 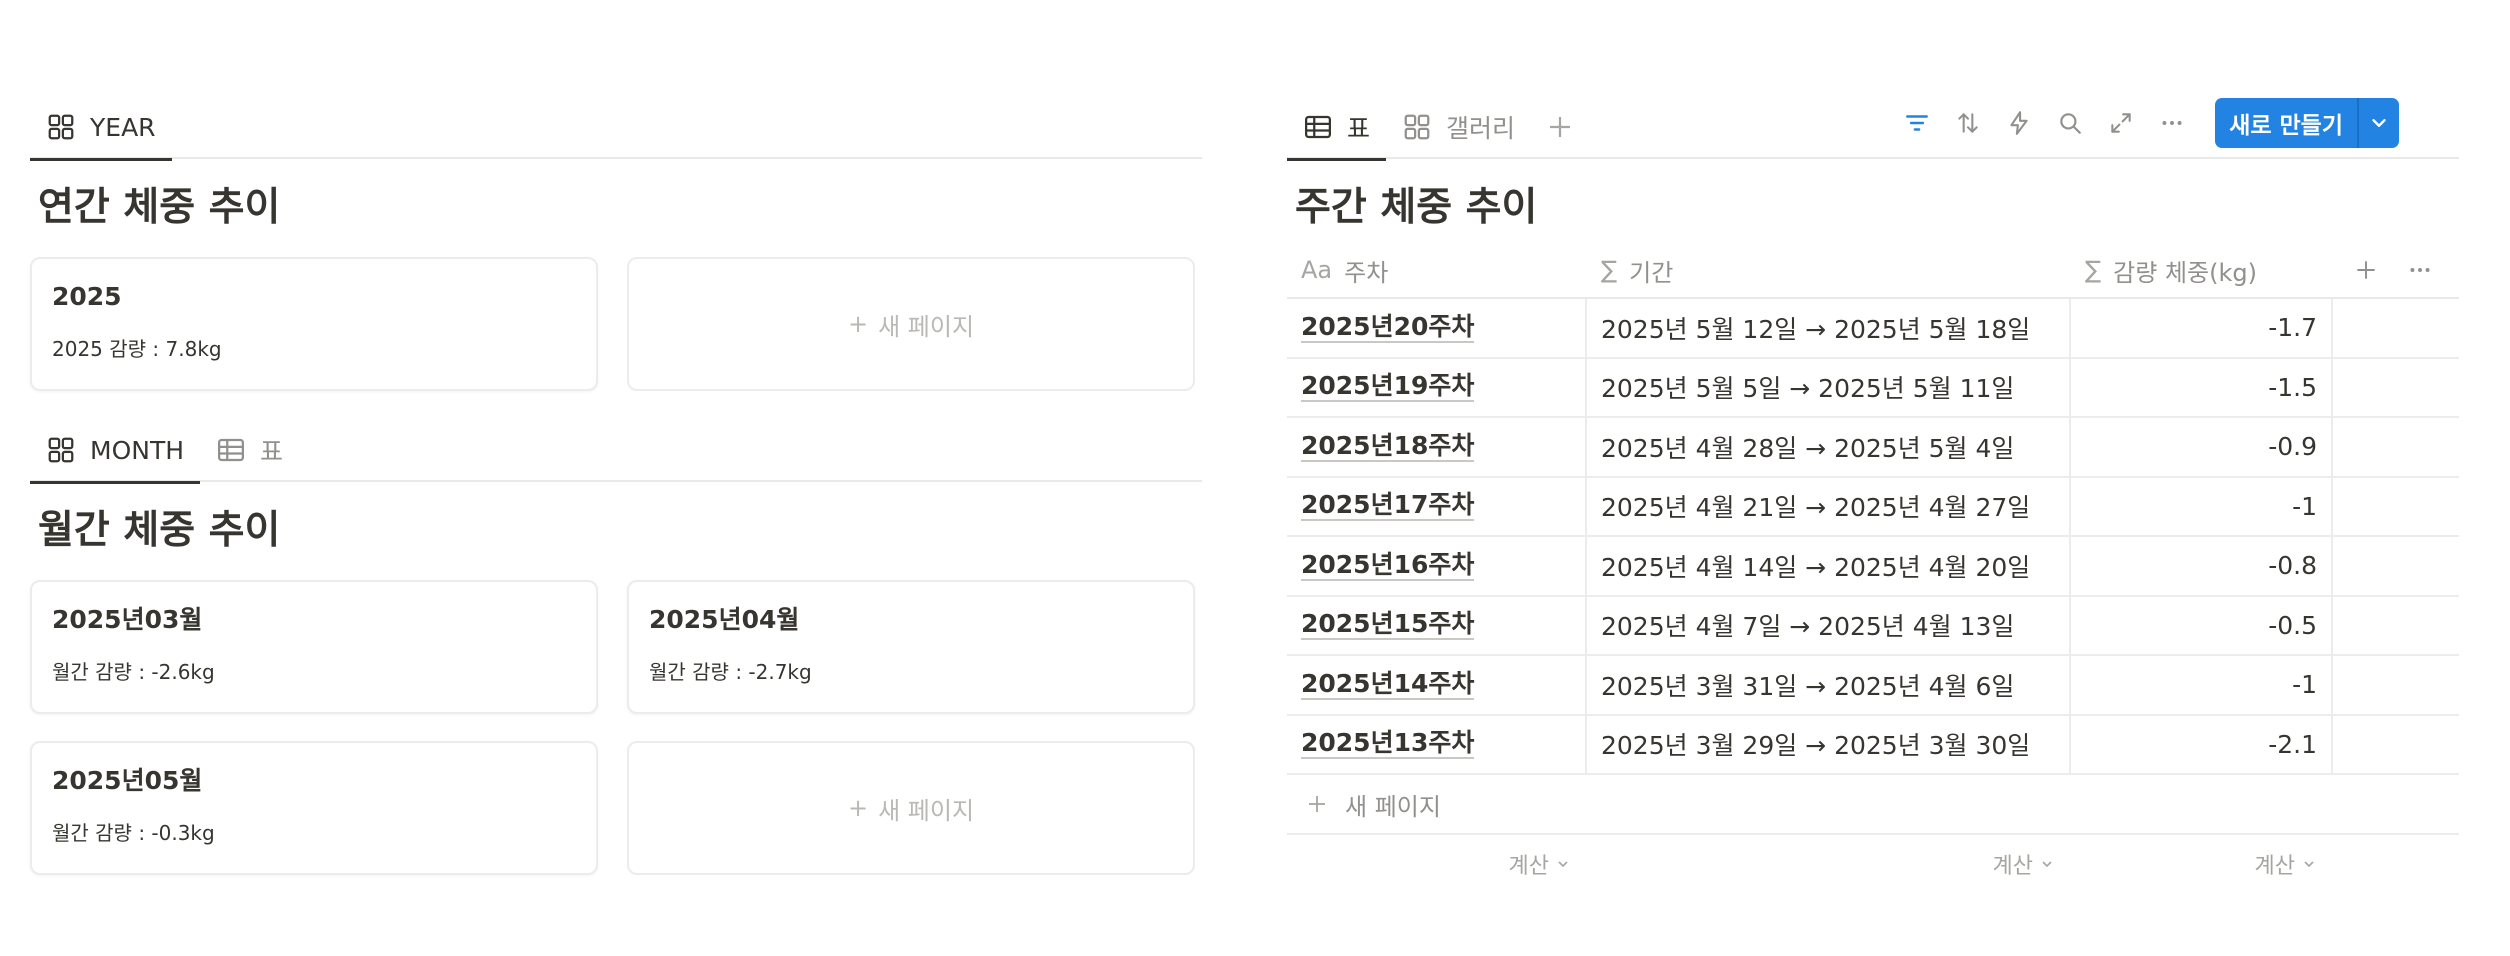 I want to click on more-options-button, so click(x=2171, y=123).